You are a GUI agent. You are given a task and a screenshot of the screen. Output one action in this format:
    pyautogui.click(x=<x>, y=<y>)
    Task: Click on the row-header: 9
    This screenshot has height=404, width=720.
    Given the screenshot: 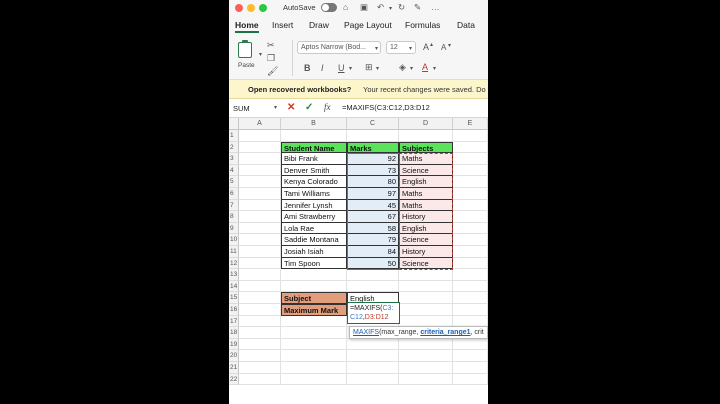 What is the action you would take?
    pyautogui.click(x=234, y=228)
    